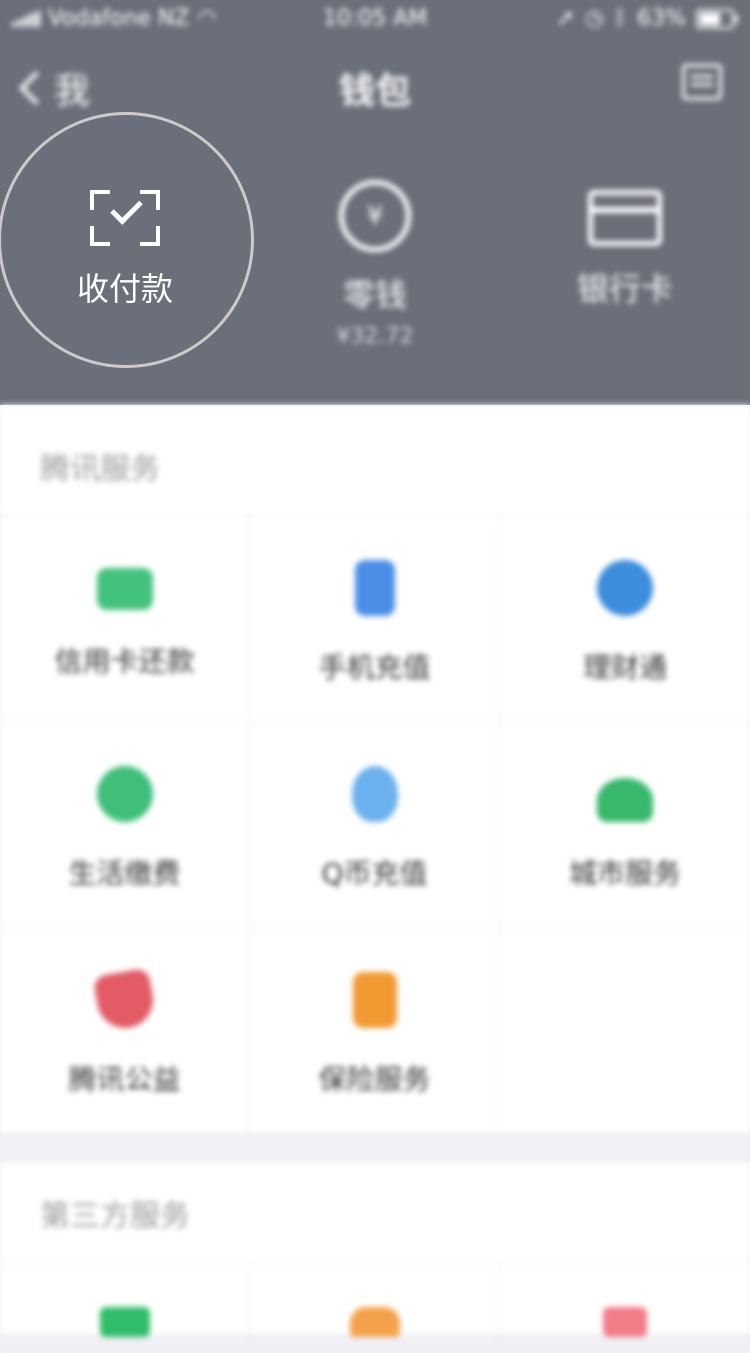 This screenshot has width=750, height=1353. What do you see at coordinates (375, 336) in the screenshot?
I see `change-amount: ¥32.72` at bounding box center [375, 336].